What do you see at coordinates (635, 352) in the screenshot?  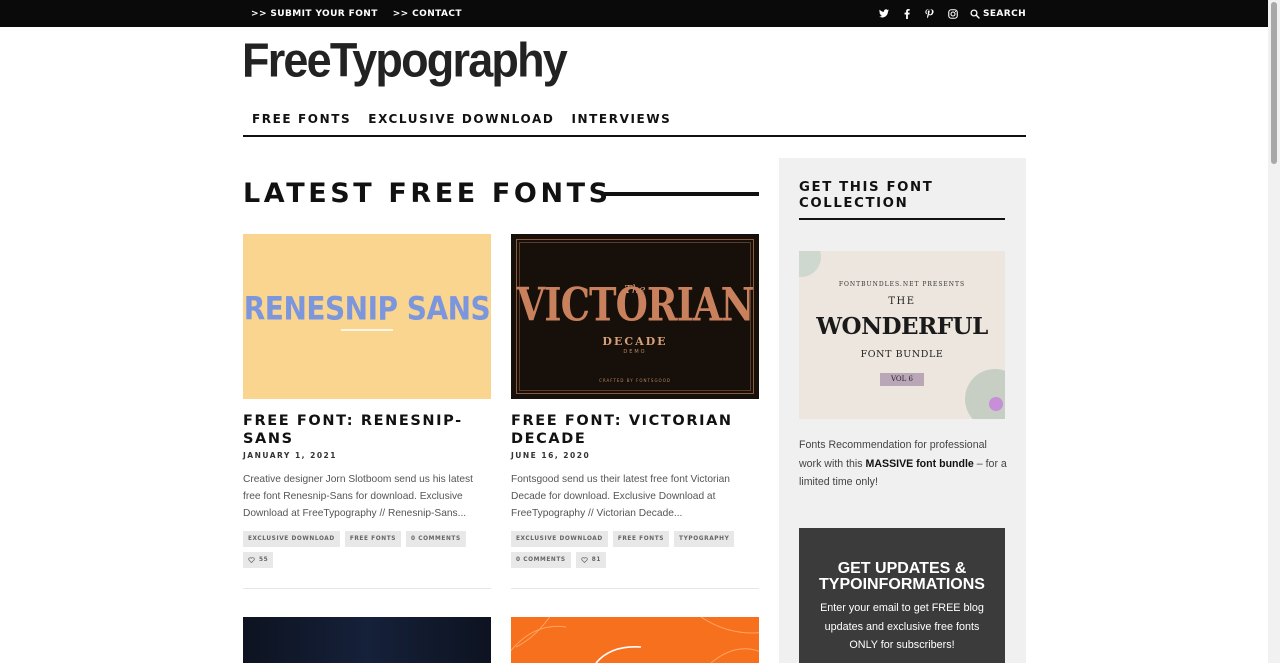 I see `thumbnail-demo: DEMO` at bounding box center [635, 352].